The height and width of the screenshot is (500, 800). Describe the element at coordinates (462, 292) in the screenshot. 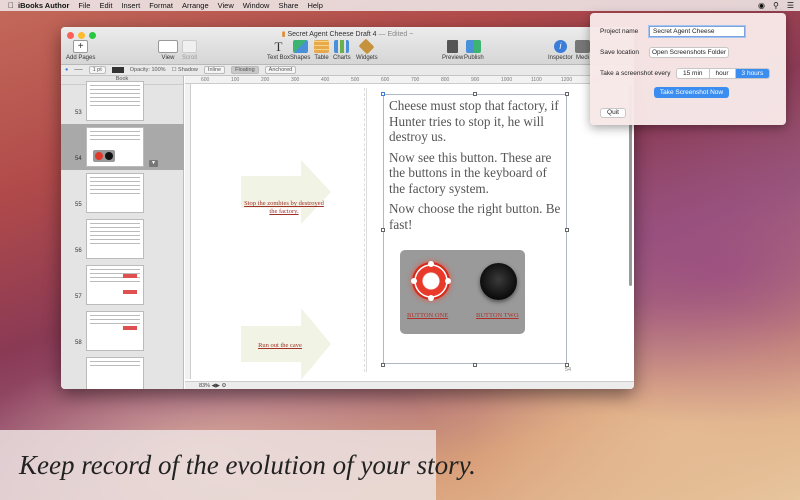

I see `button-widget: BUTTON ONE BUTTON TWO` at that location.